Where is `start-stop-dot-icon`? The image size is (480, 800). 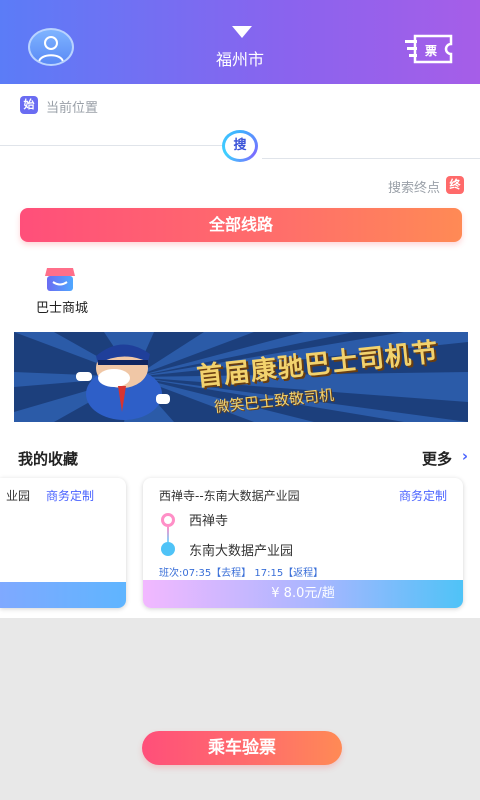
start-stop-dot-icon is located at coordinates (168, 520).